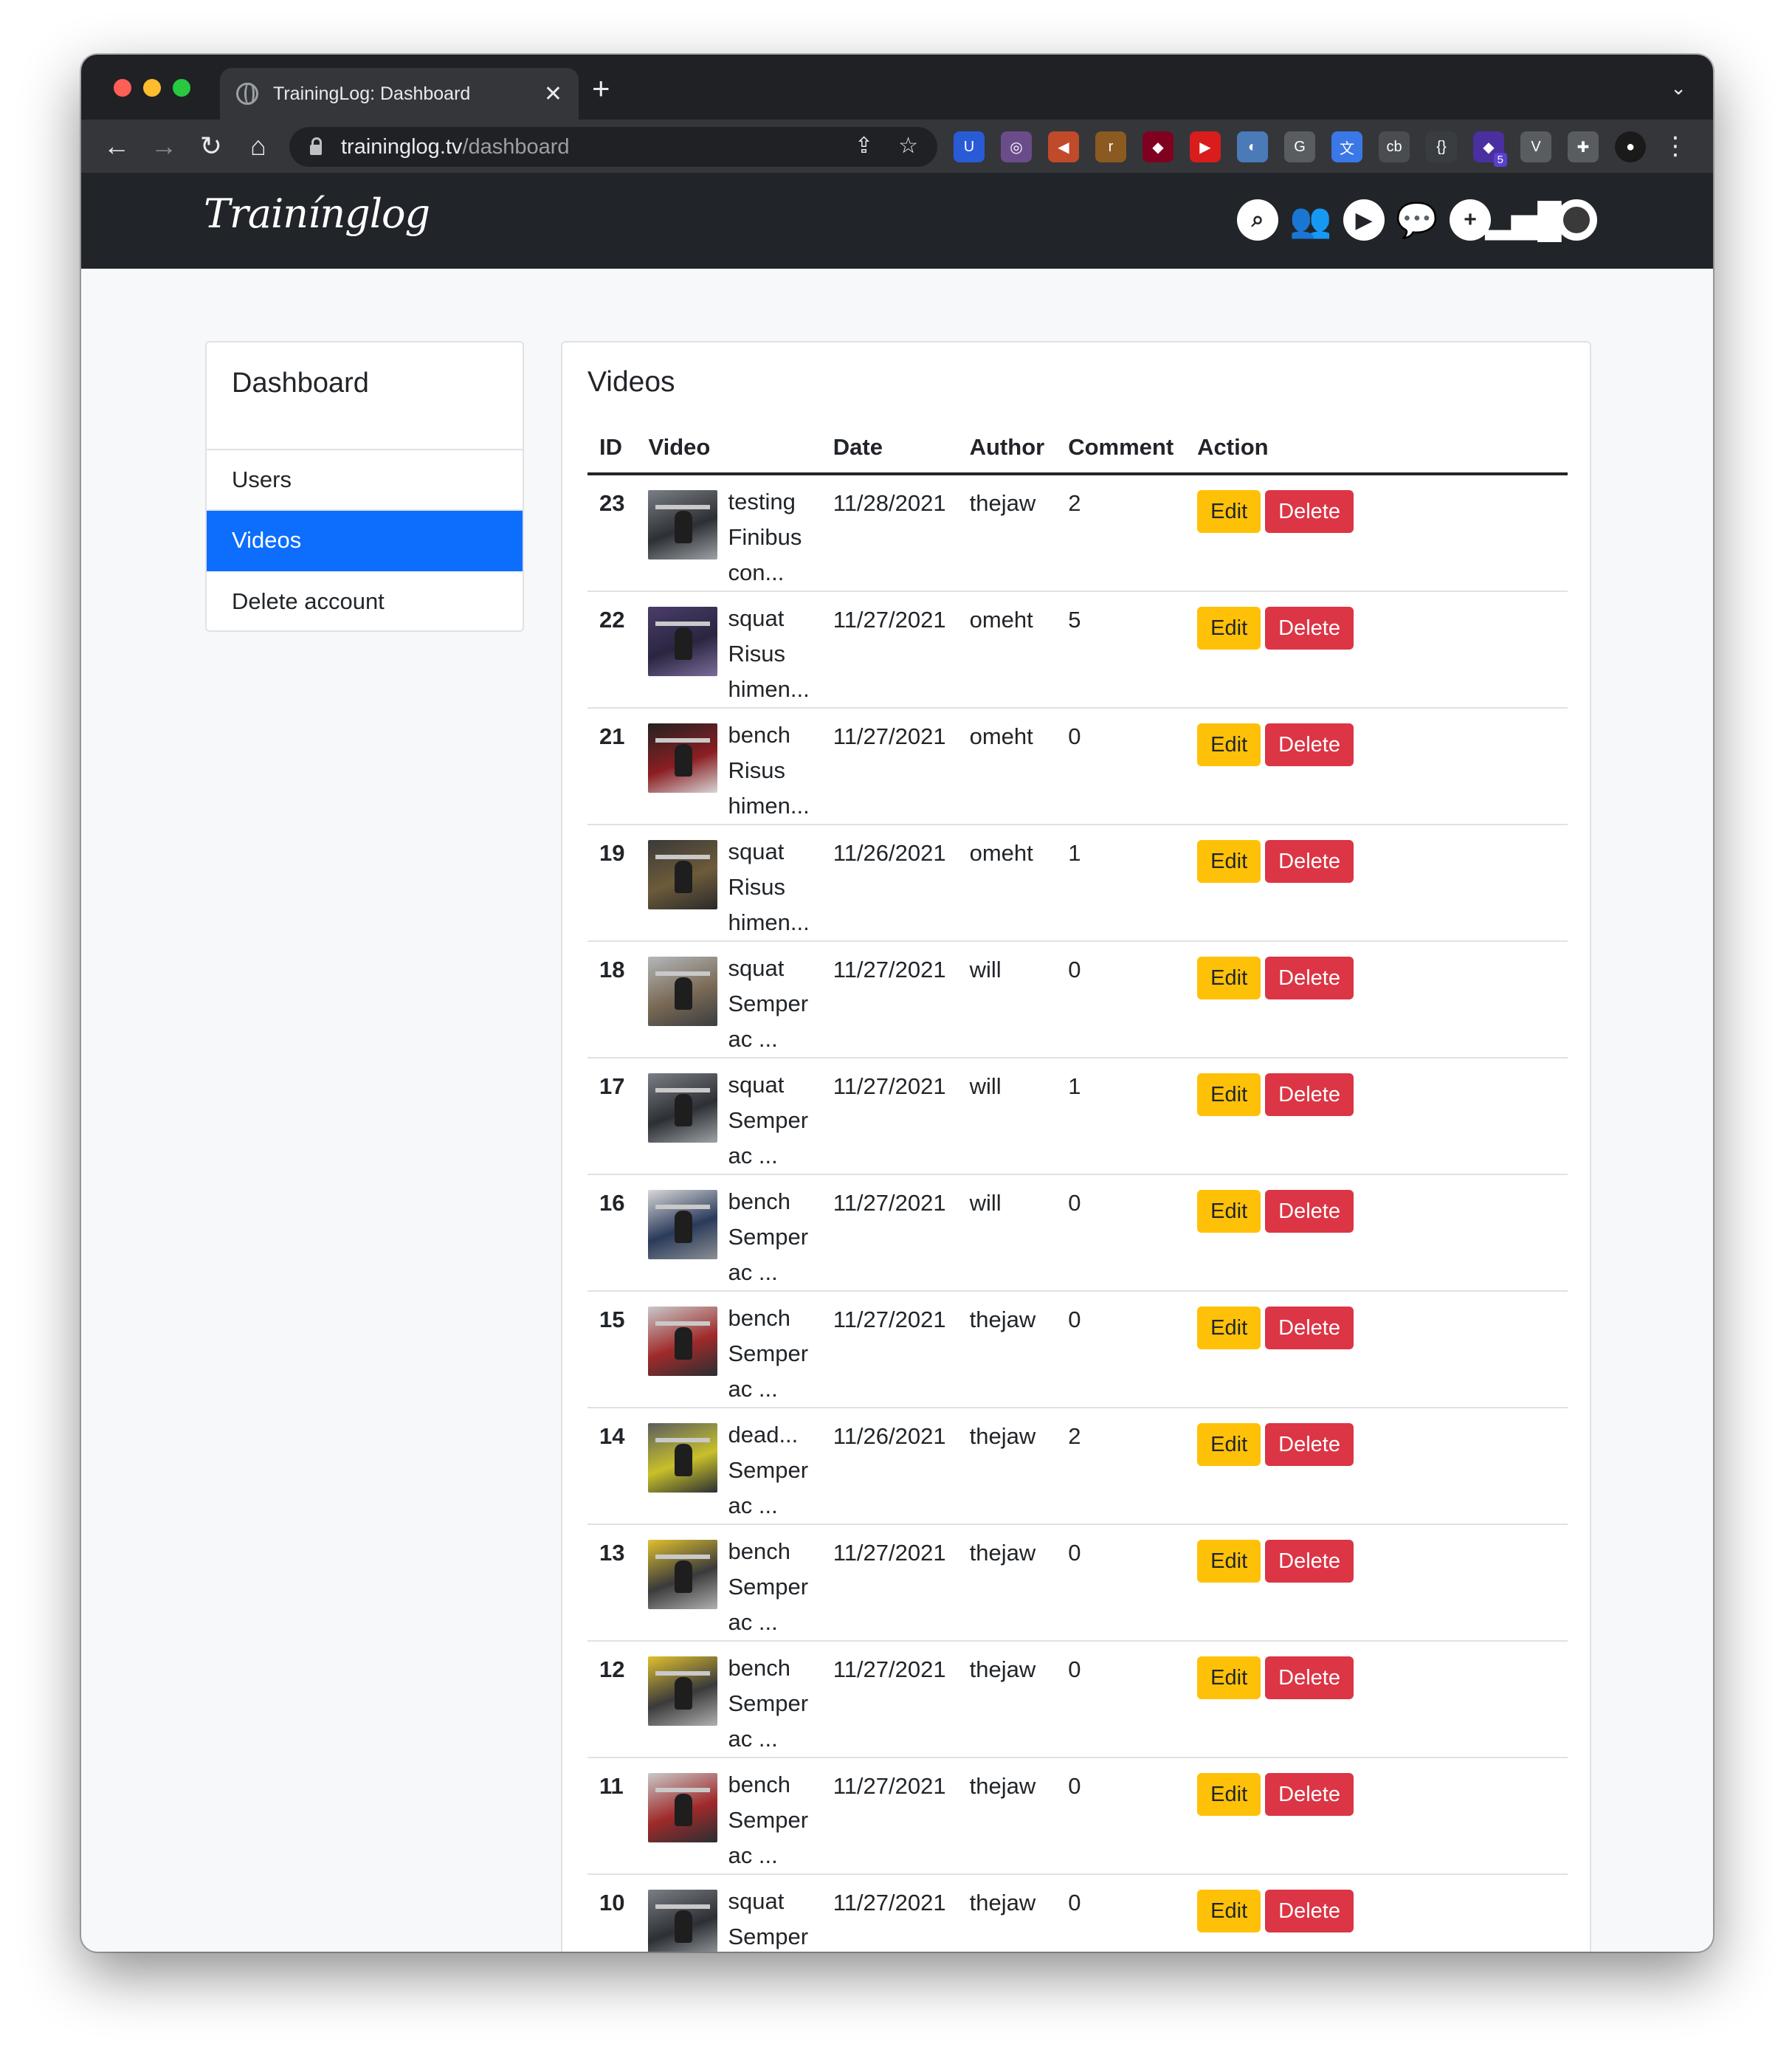 This screenshot has width=1792, height=2055. Describe the element at coordinates (1007, 1699) in the screenshot. I see `video-author: thejaw` at that location.